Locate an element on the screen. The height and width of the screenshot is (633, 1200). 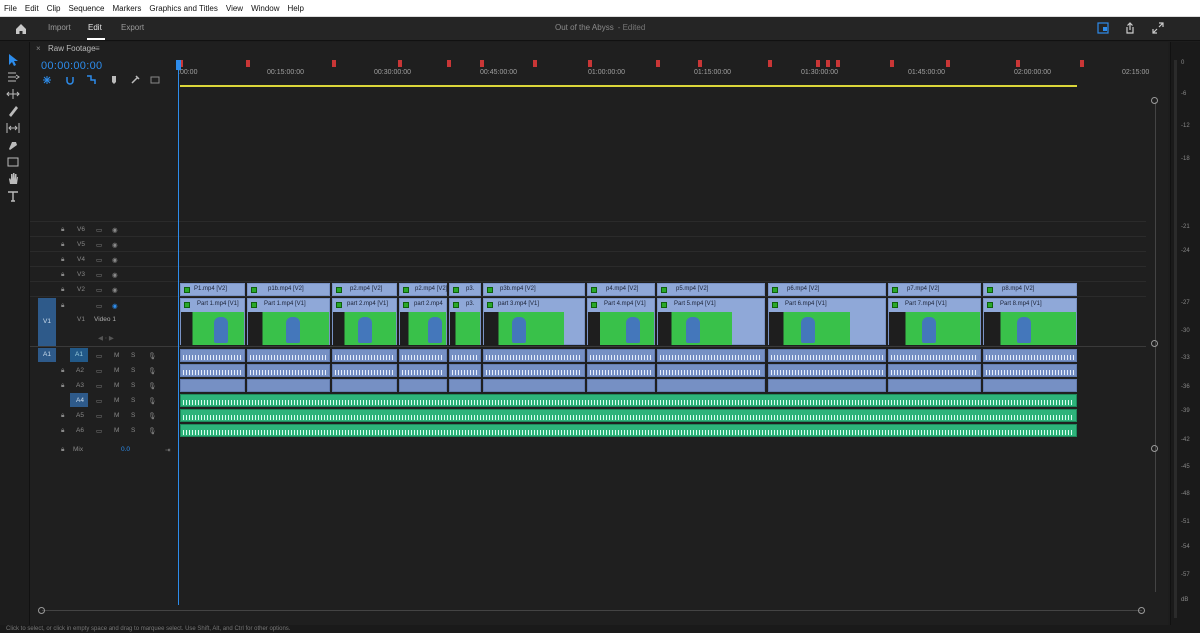
mix-end-icon: ⇥ is located at coordinates (167, 450).